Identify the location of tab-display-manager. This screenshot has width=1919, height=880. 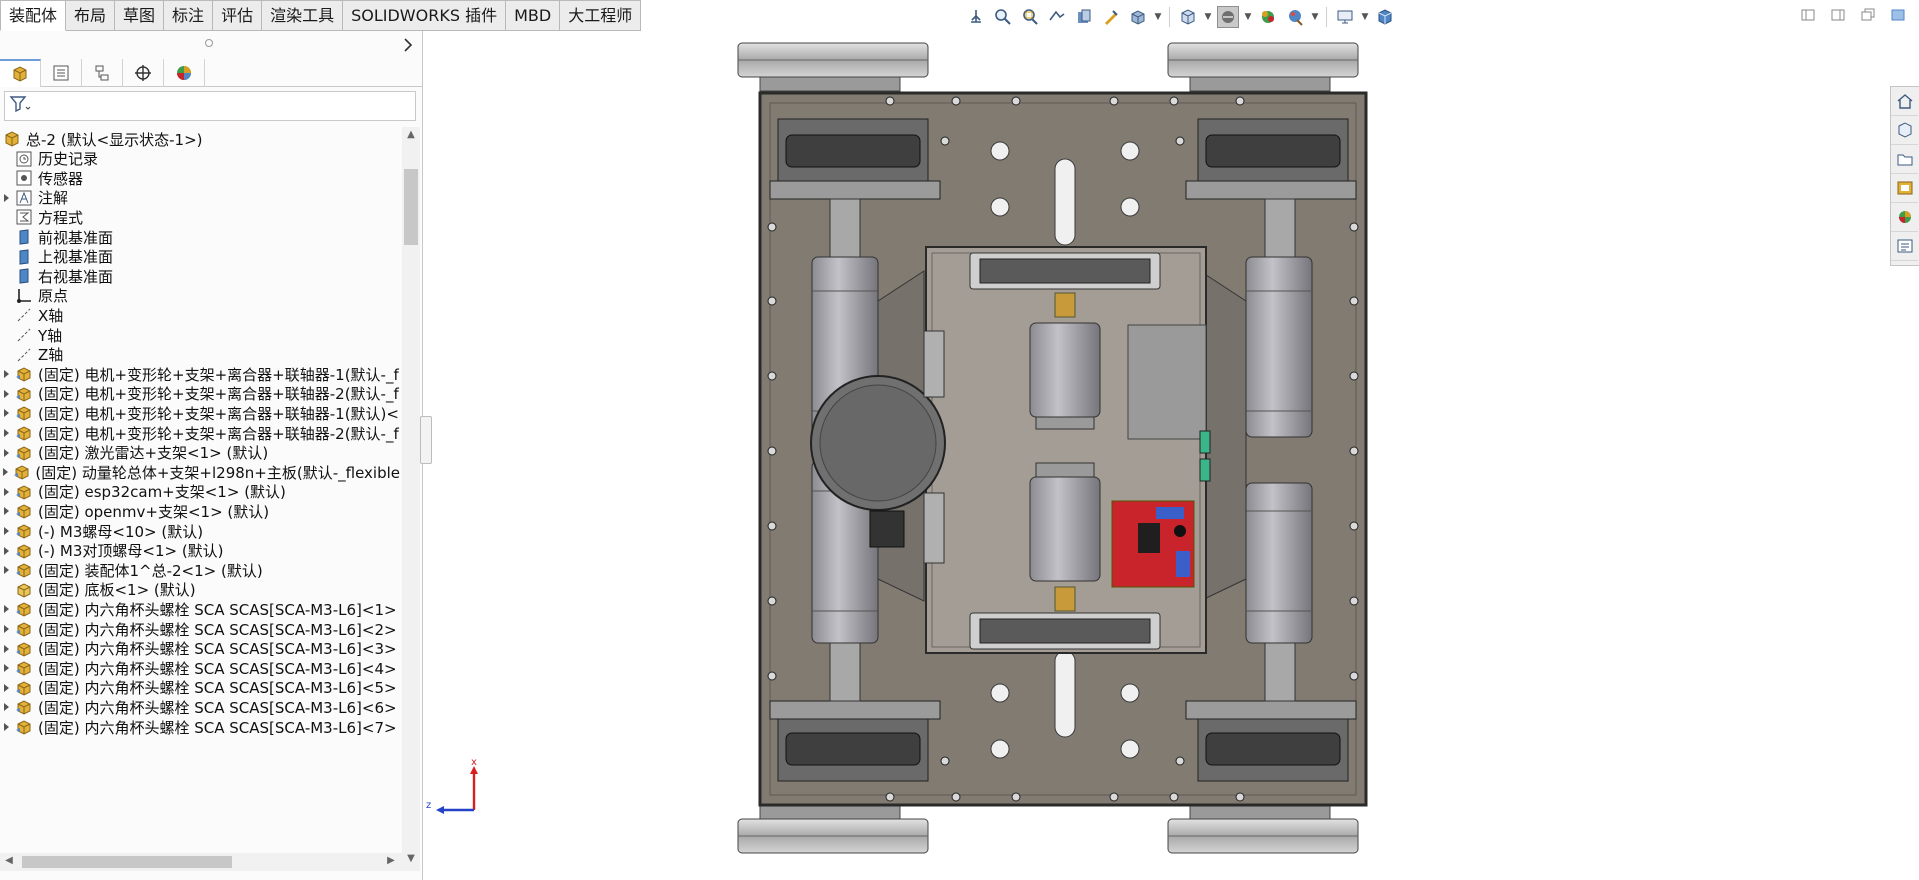
(184, 73).